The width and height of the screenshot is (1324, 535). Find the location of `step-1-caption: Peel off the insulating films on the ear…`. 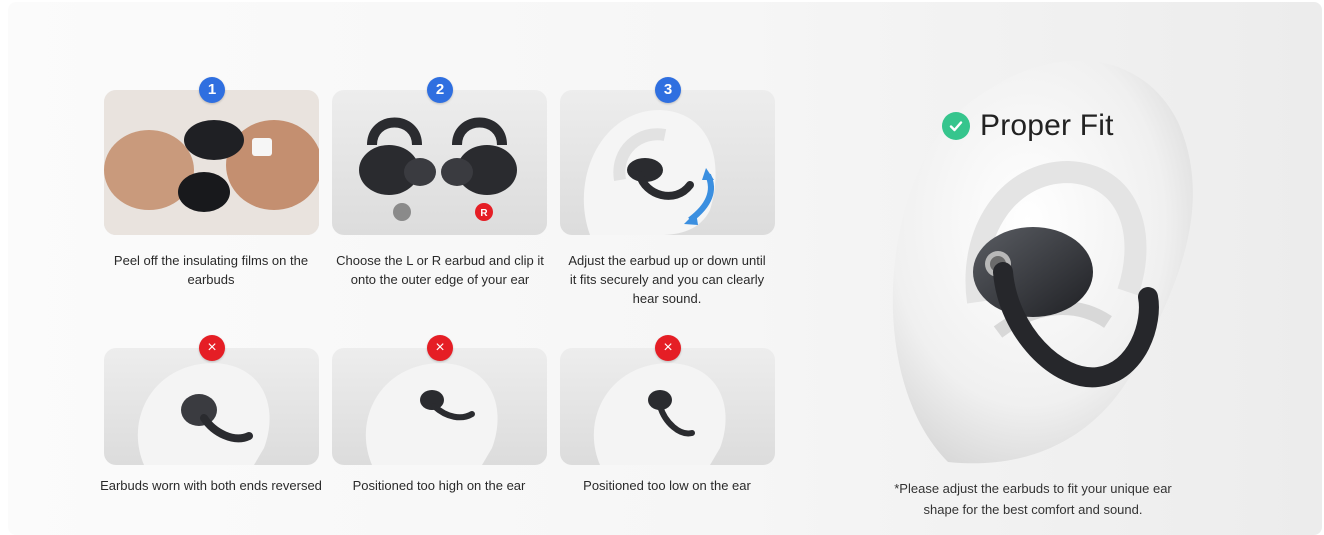

step-1-caption: Peel off the insulating films on the ear… is located at coordinates (211, 270).